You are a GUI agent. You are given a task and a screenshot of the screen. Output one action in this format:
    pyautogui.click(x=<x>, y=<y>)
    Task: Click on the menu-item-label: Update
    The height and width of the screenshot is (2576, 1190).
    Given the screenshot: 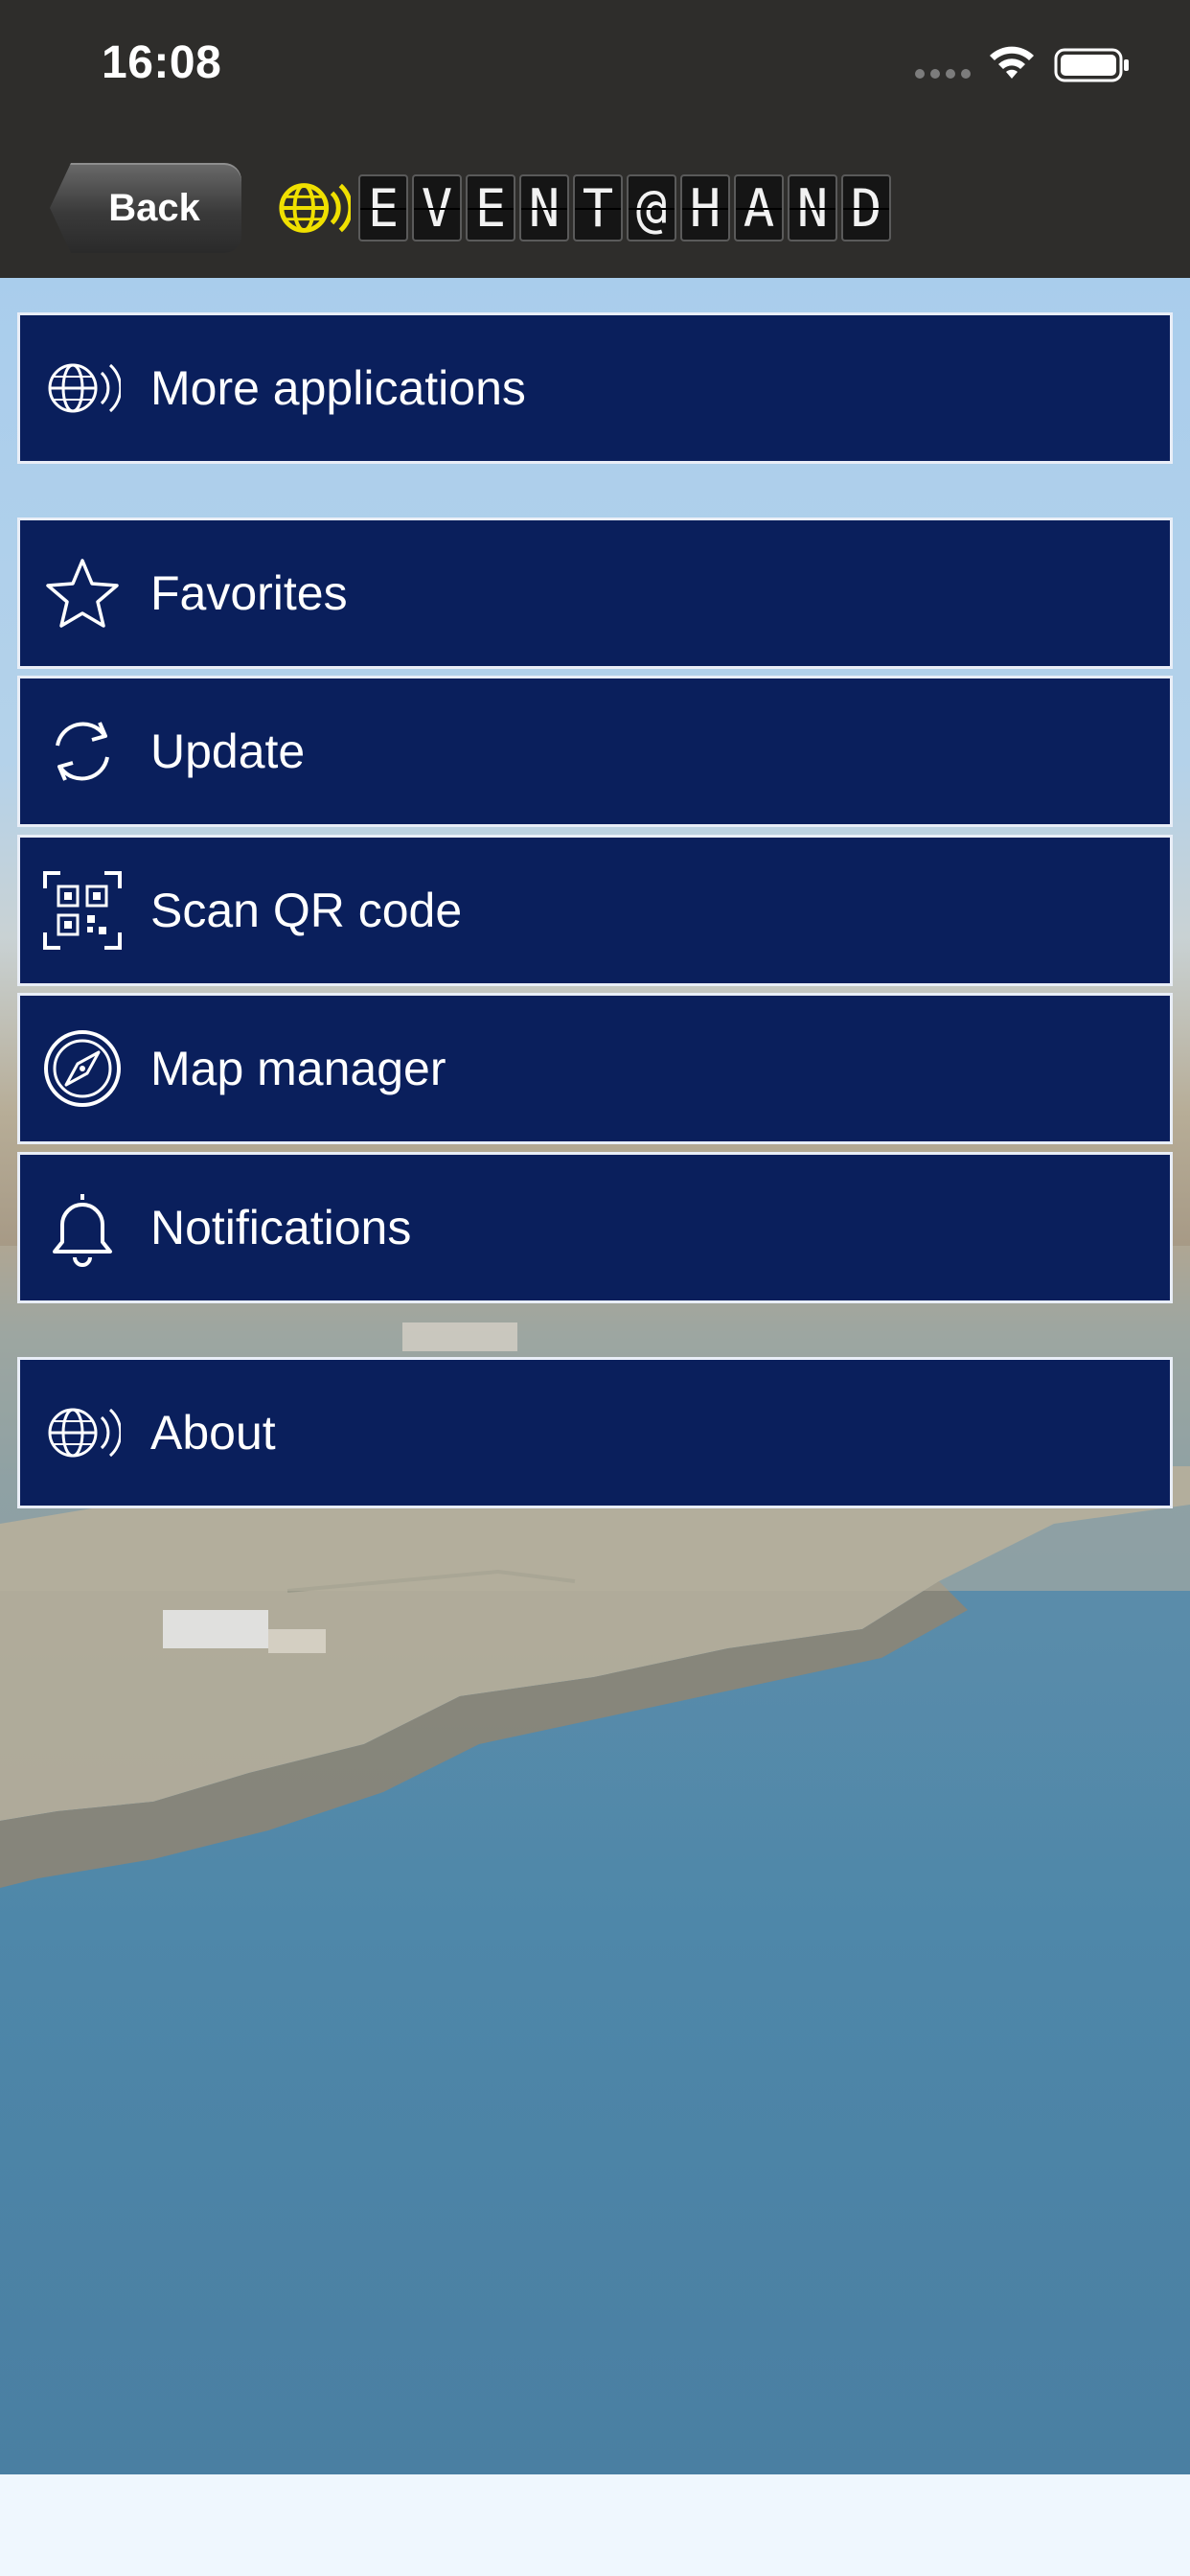 What is the action you would take?
    pyautogui.click(x=228, y=751)
    